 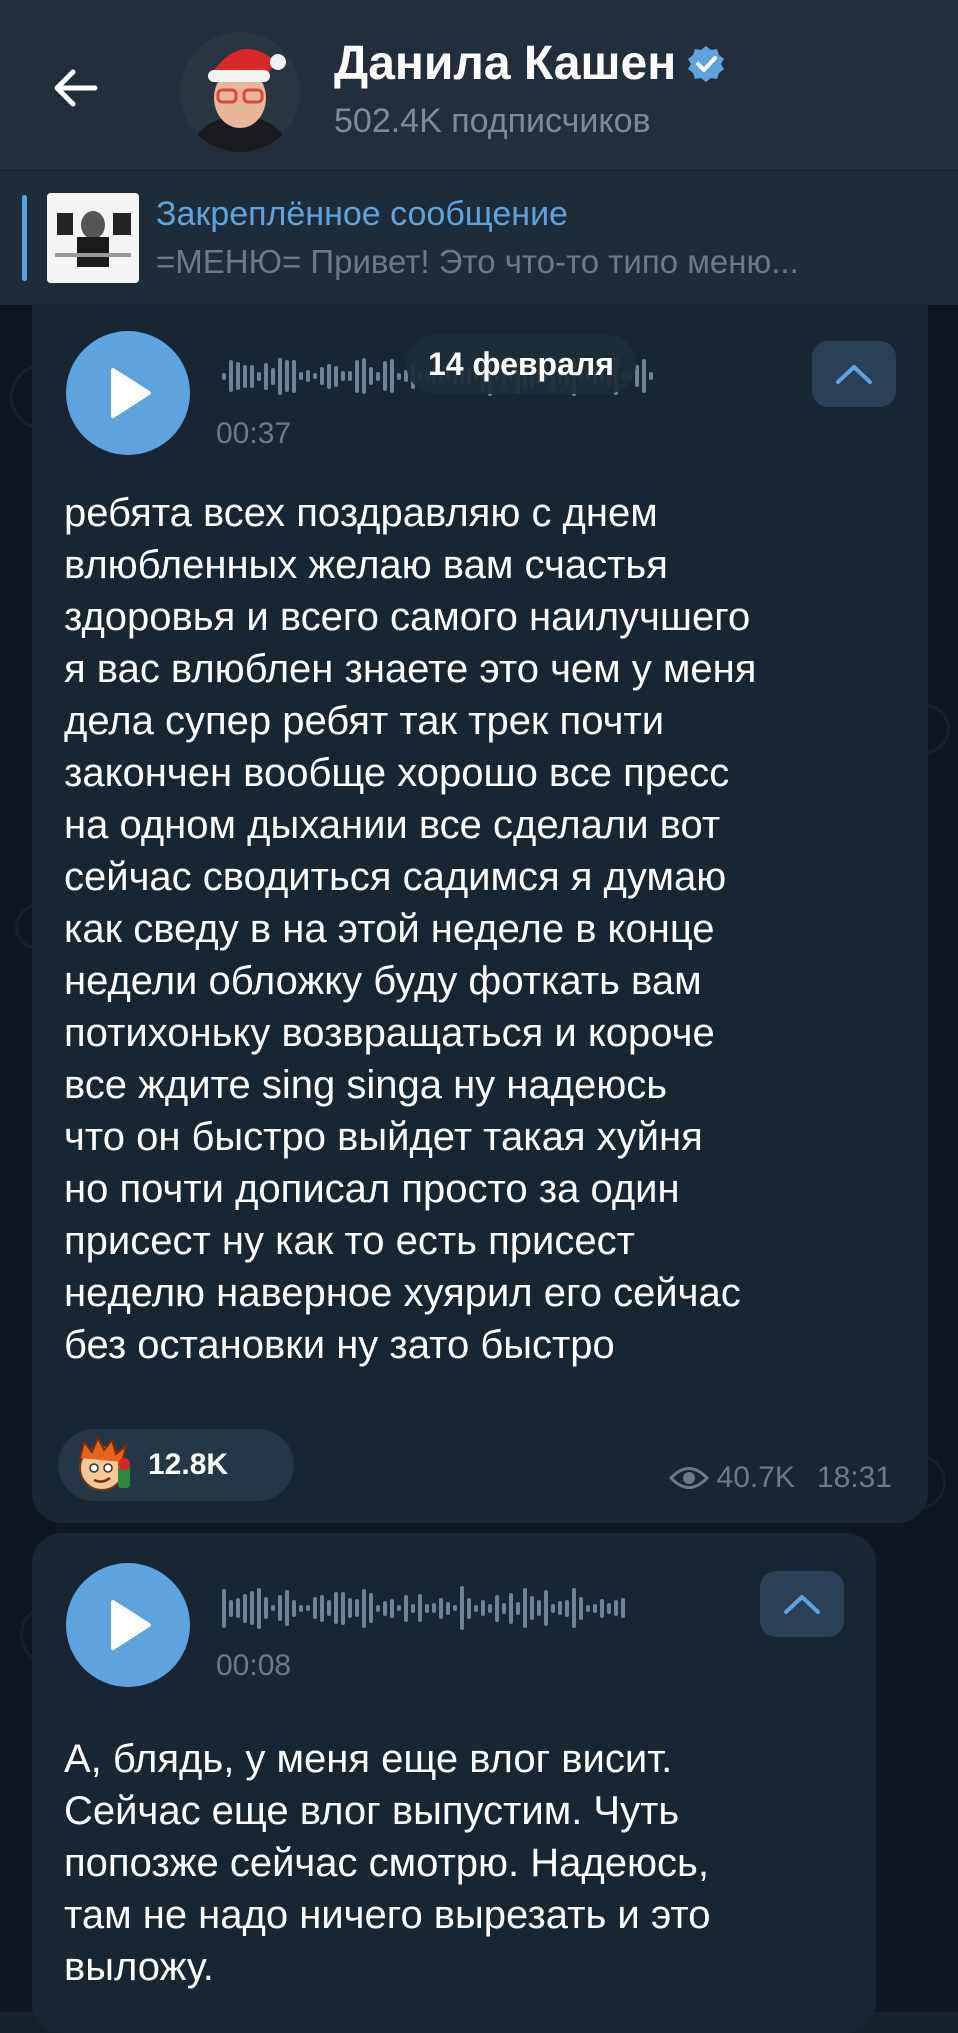 I want to click on reaction-count: 12.8K, so click(x=188, y=1464).